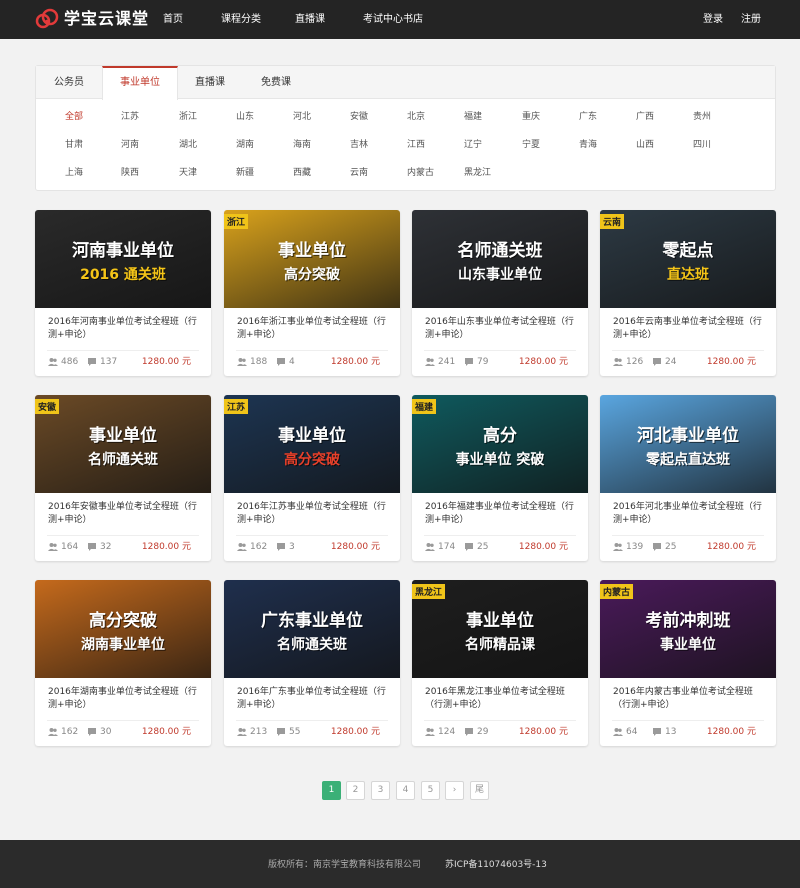 The width and height of the screenshot is (800, 888). I want to click on course-title: 2016年内蒙古事业单位考试全程班（行测+申论）, so click(688, 699).